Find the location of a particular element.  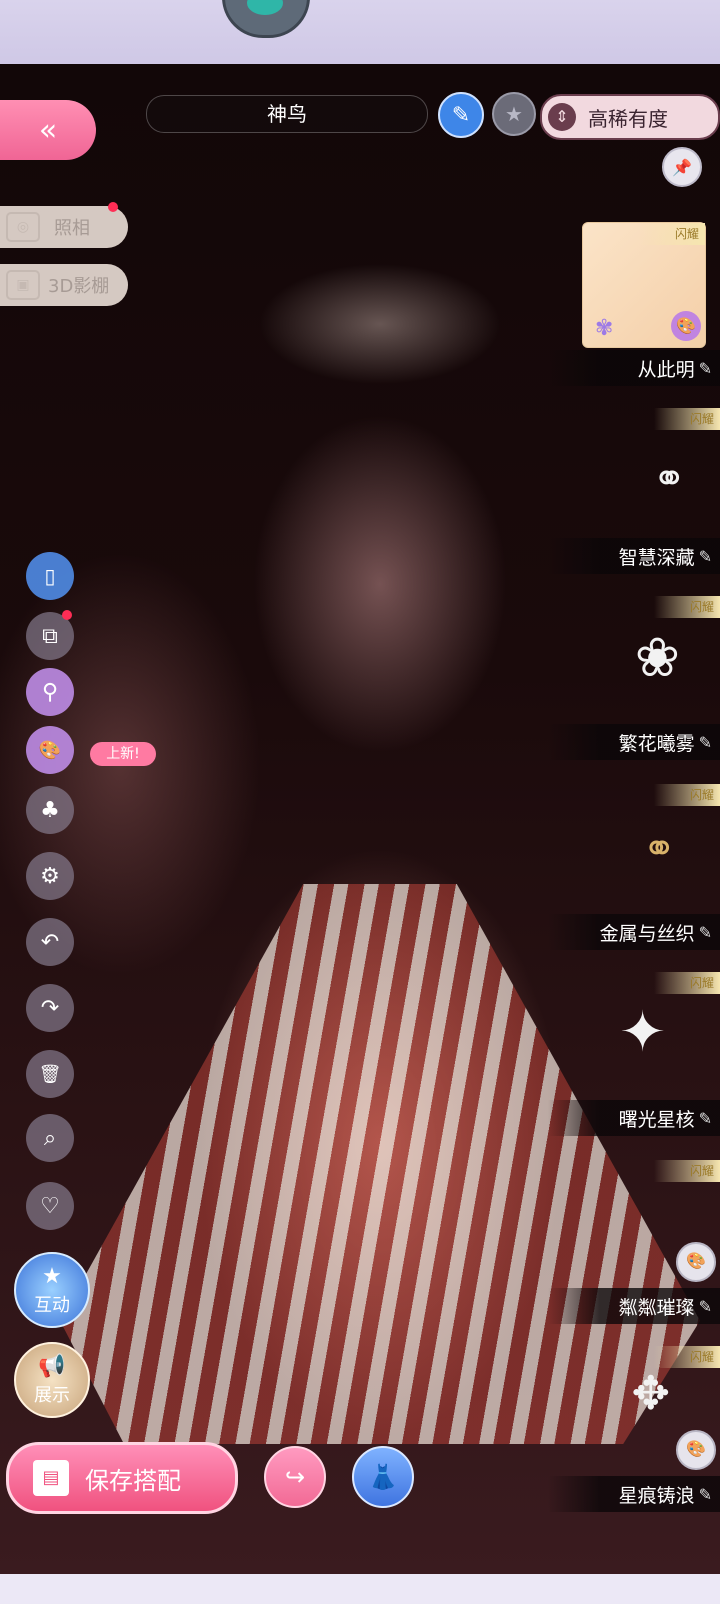

save-outfit-button: ▤ 保存搭配 is located at coordinates (122, 1478).